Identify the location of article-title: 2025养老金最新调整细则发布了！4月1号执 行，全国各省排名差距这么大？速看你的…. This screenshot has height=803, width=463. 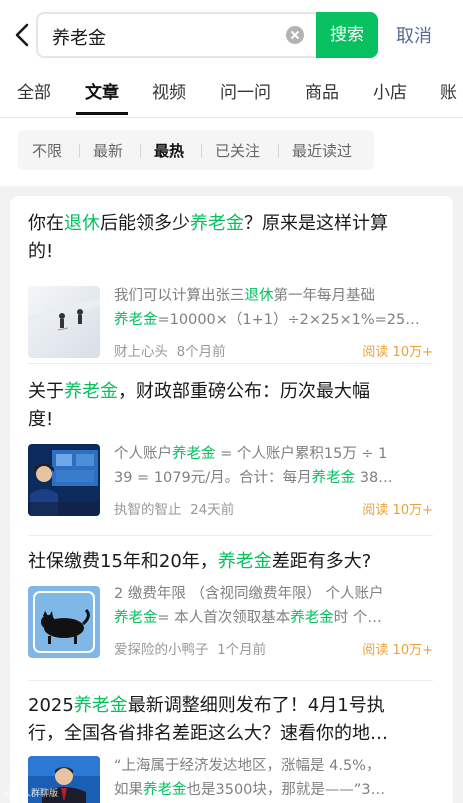
(230, 720).